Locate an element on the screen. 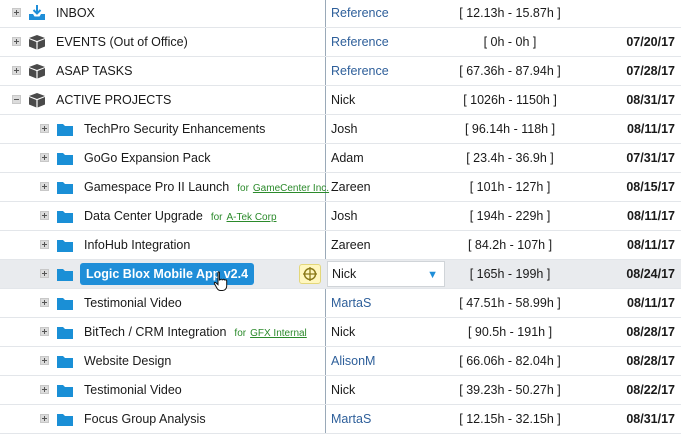  due-date-cell: 08/15/17 is located at coordinates (627, 187).